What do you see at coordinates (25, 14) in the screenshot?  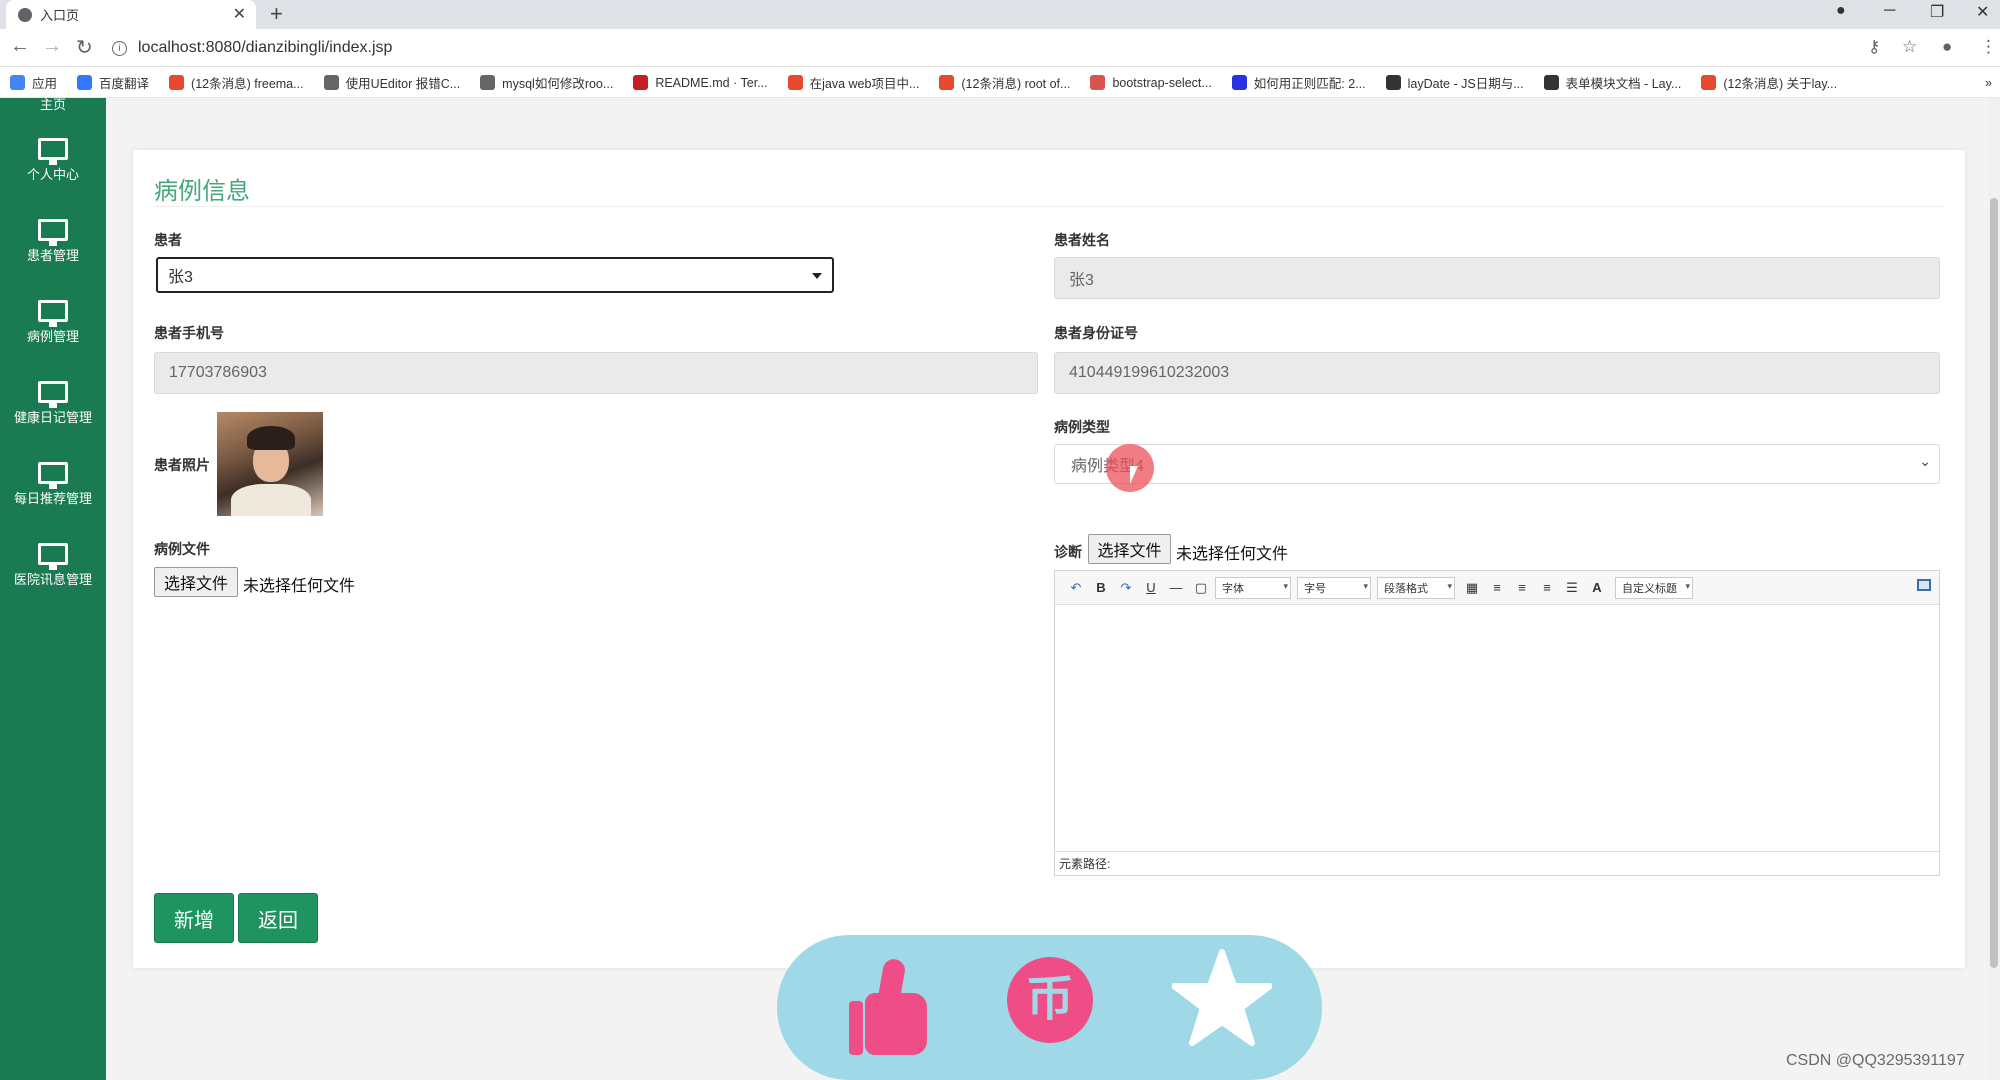 I see `globe-icon` at bounding box center [25, 14].